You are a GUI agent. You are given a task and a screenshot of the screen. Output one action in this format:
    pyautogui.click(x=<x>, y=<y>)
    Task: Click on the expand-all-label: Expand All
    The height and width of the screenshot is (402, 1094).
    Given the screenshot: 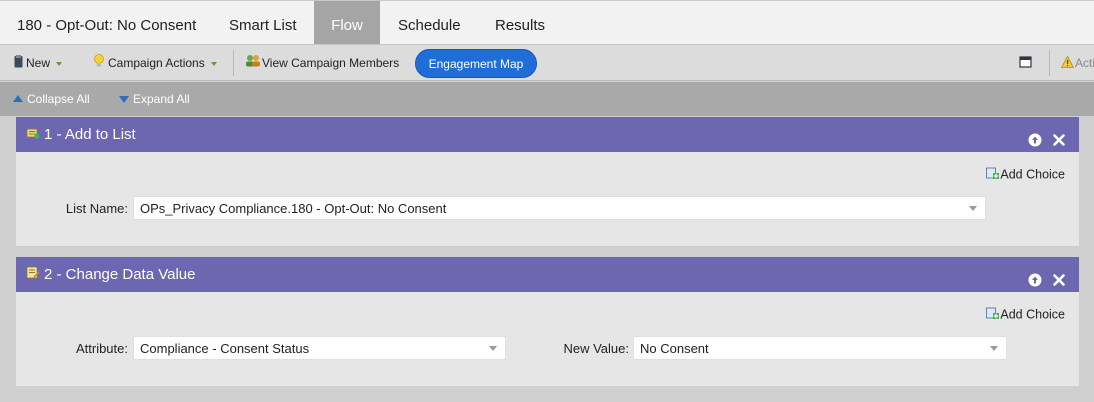 What is the action you would take?
    pyautogui.click(x=161, y=99)
    